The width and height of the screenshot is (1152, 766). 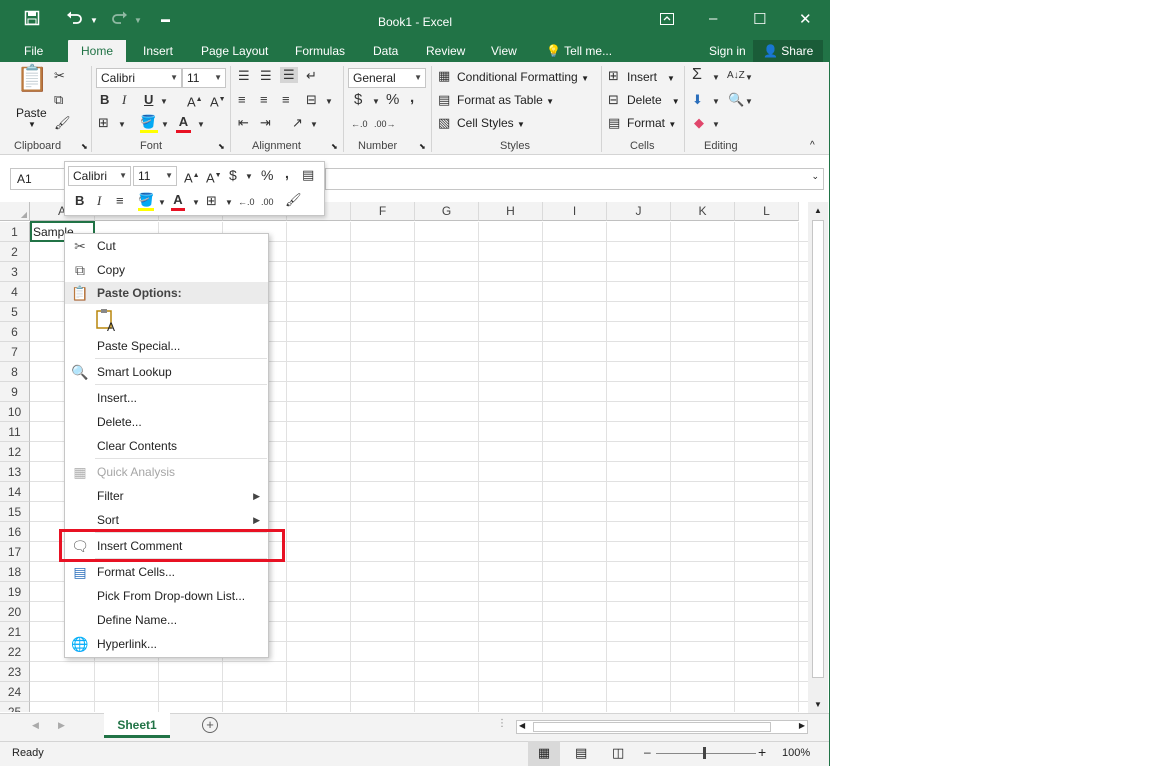 What do you see at coordinates (214, 177) in the screenshot?
I see `mini-shrink-font-icon: A▼` at bounding box center [214, 177].